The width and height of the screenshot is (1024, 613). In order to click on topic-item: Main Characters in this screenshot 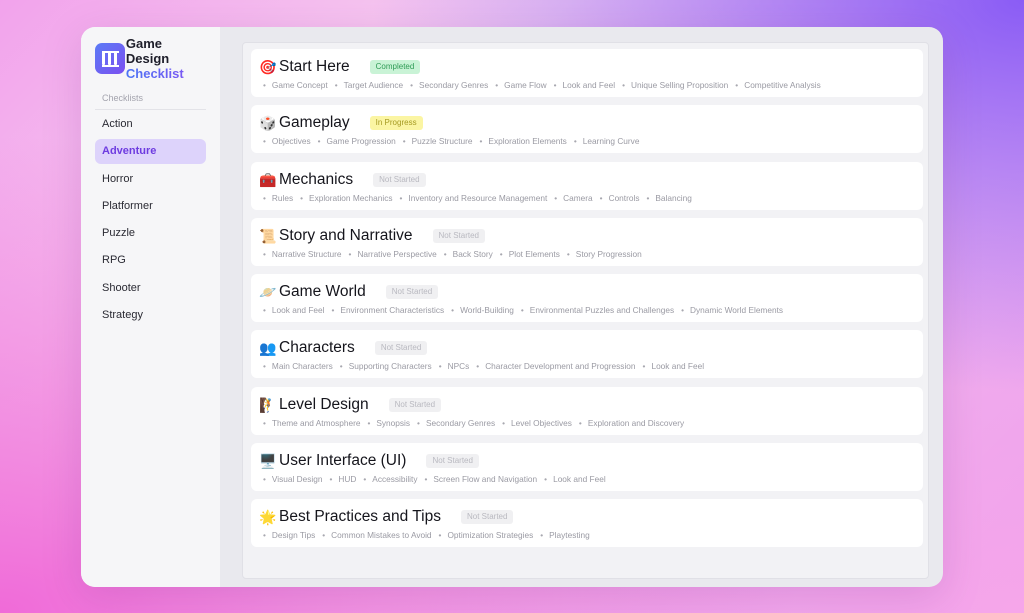, I will do `click(298, 367)`.